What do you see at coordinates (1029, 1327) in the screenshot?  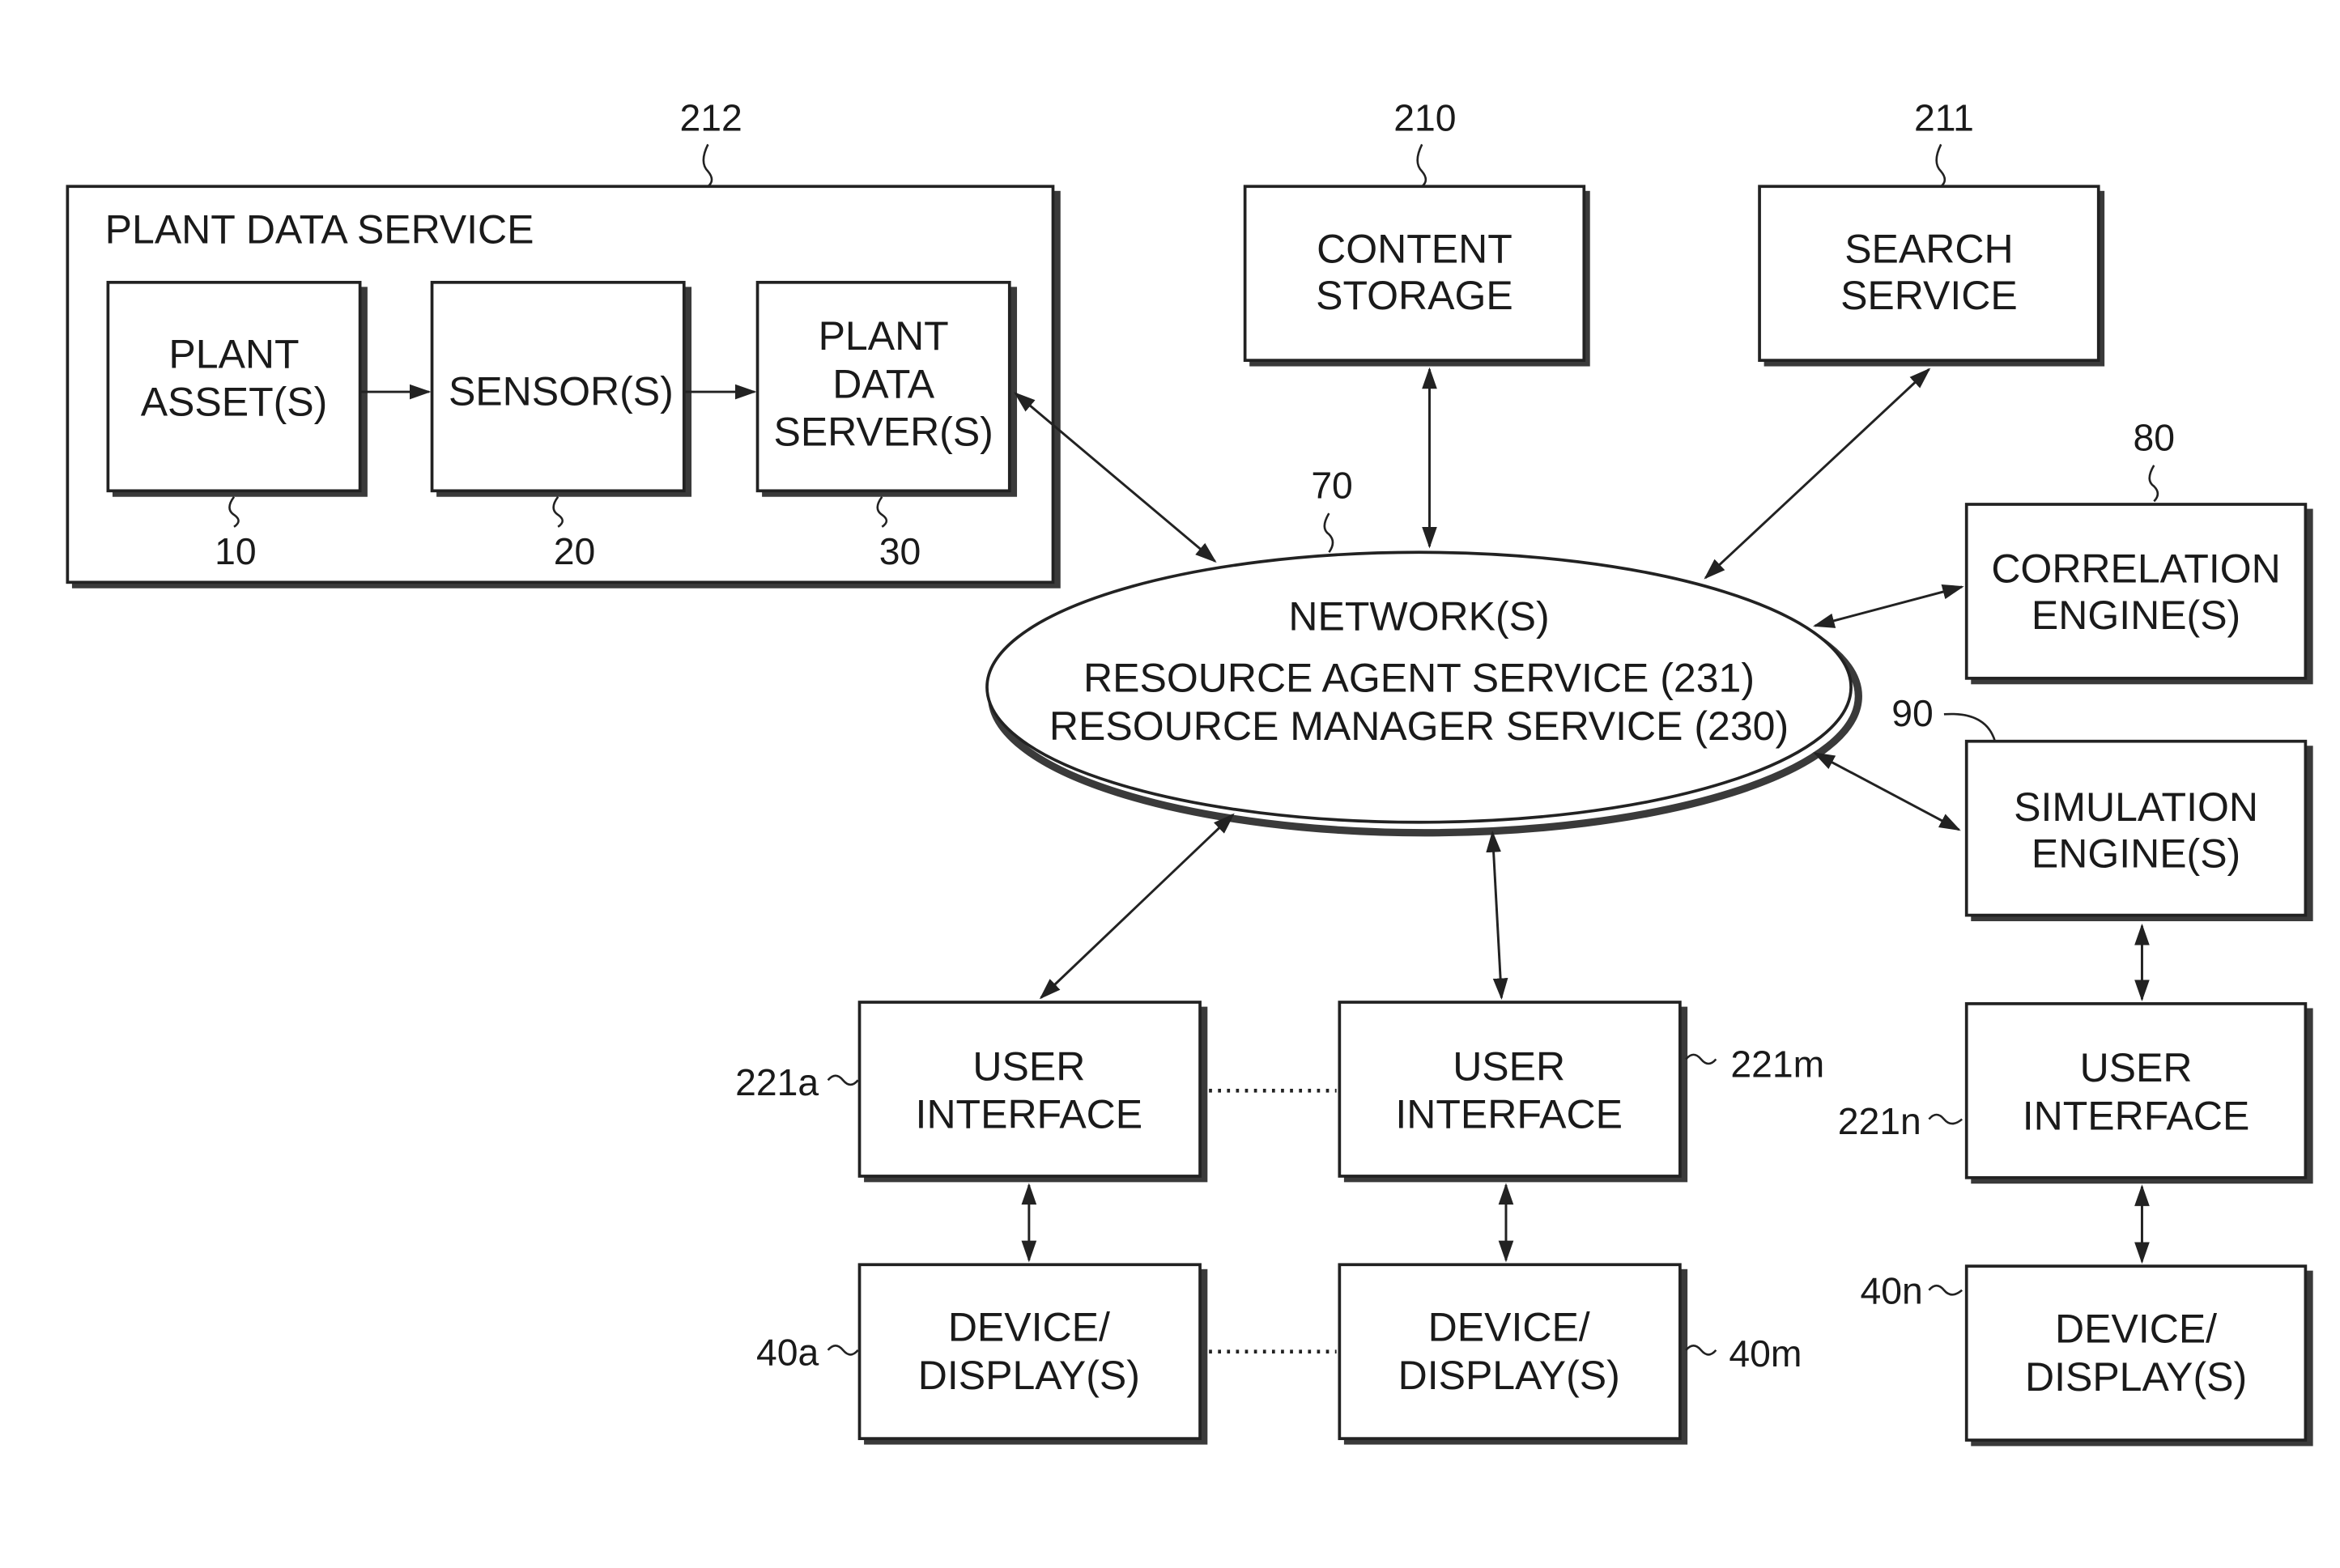 I see `device-display-a-label-1: DEVICE/` at bounding box center [1029, 1327].